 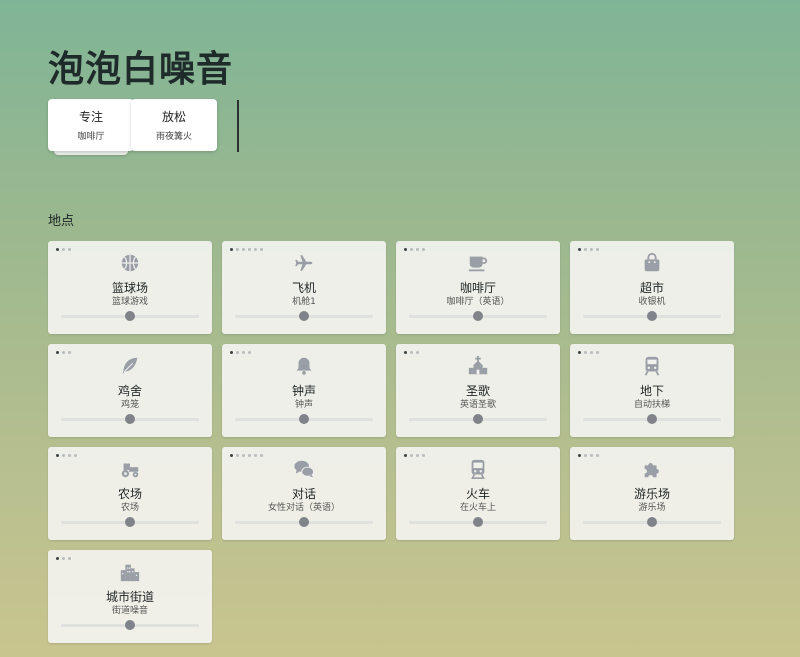 I want to click on sound-card: 农场 农场, so click(x=130, y=493).